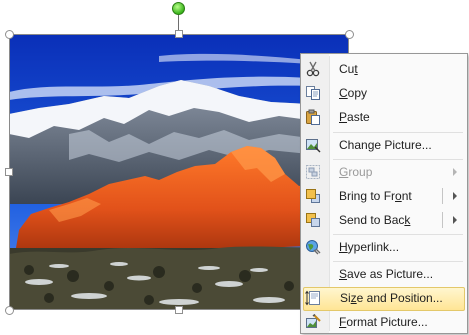 The height and width of the screenshot is (335, 469). I want to click on menu-item-group-label-accel: G, so click(344, 172).